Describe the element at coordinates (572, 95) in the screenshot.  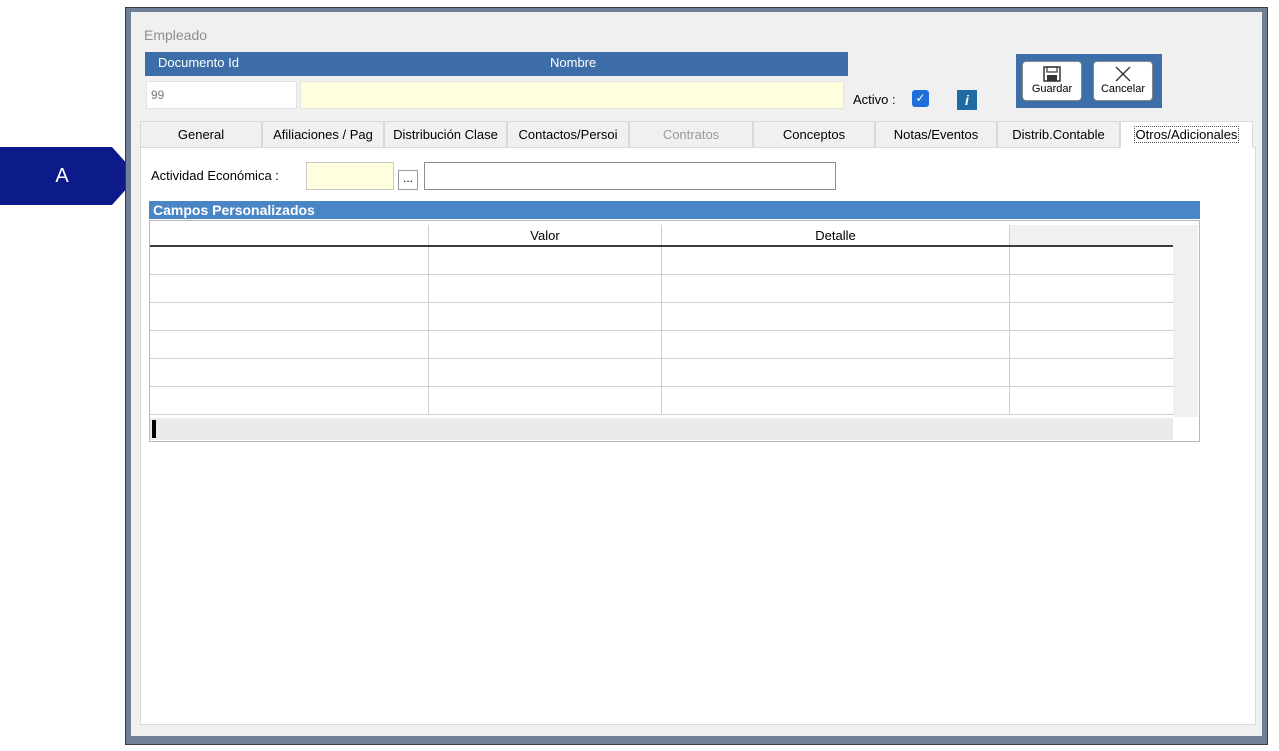
I see `name-field` at that location.